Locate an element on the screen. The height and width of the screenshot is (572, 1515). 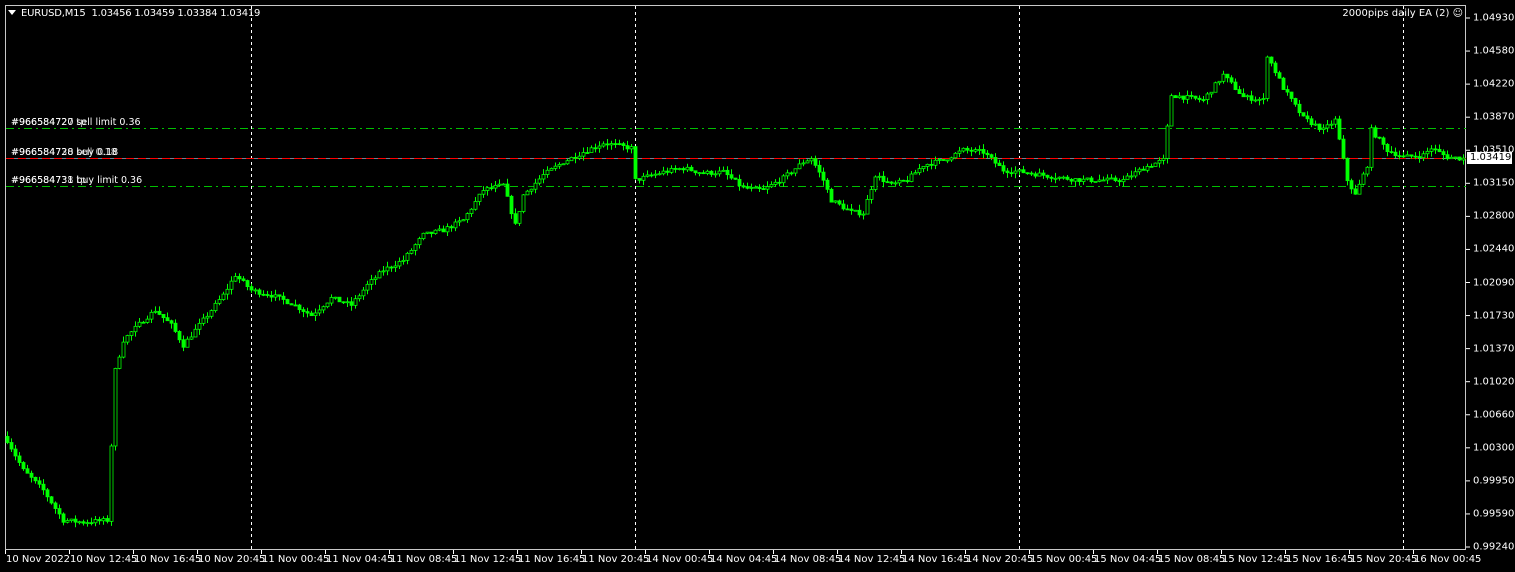
price-tick-label: 1.04220 is located at coordinates (1494, 84).